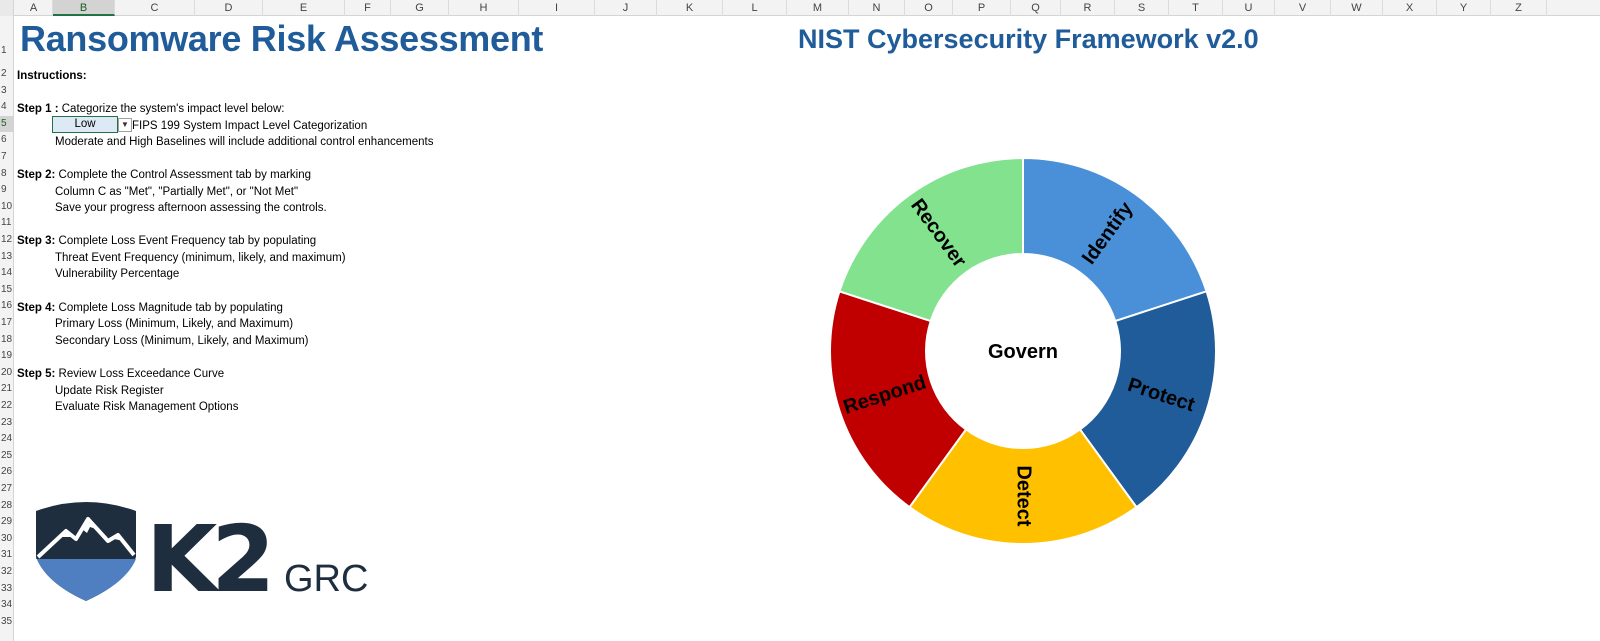  What do you see at coordinates (7, 389) in the screenshot?
I see `row-header-21: 21` at bounding box center [7, 389].